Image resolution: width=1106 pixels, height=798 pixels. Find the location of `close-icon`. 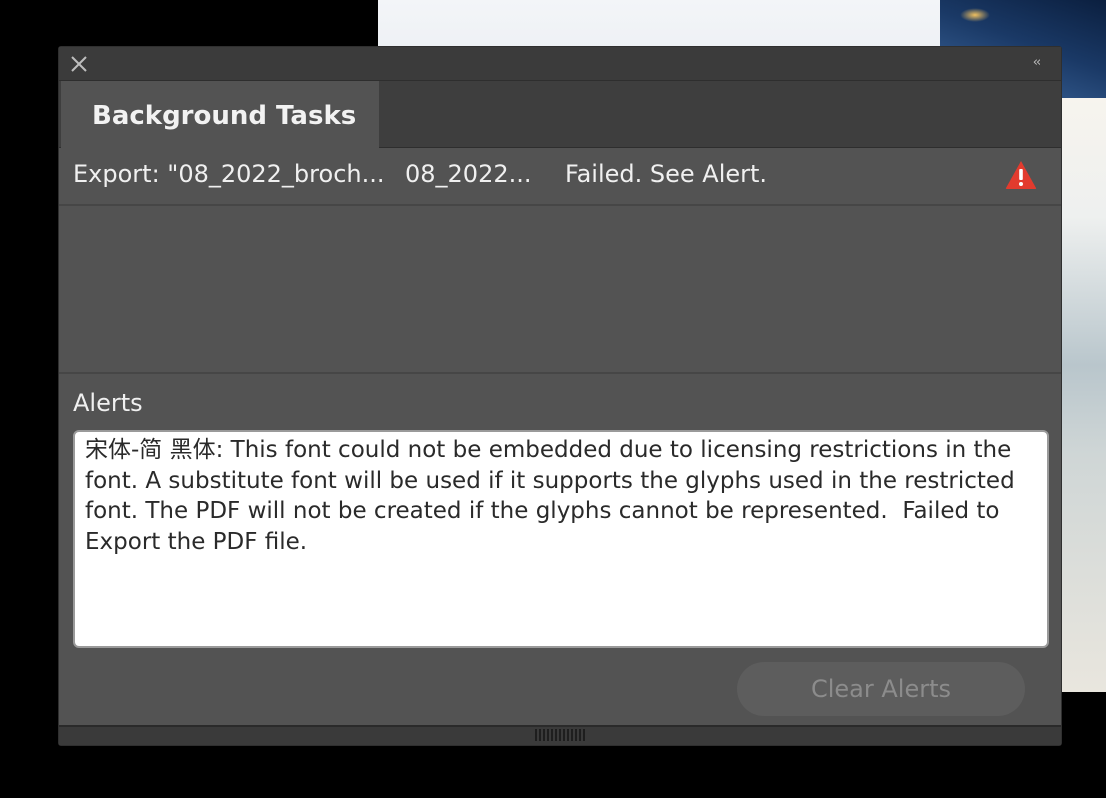

close-icon is located at coordinates (79, 64).